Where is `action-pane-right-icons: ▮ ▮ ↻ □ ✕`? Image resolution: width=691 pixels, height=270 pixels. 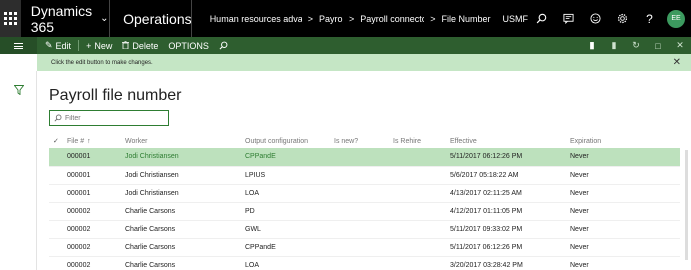 action-pane-right-icons: ▮ ▮ ↻ □ ✕ is located at coordinates (636, 45).